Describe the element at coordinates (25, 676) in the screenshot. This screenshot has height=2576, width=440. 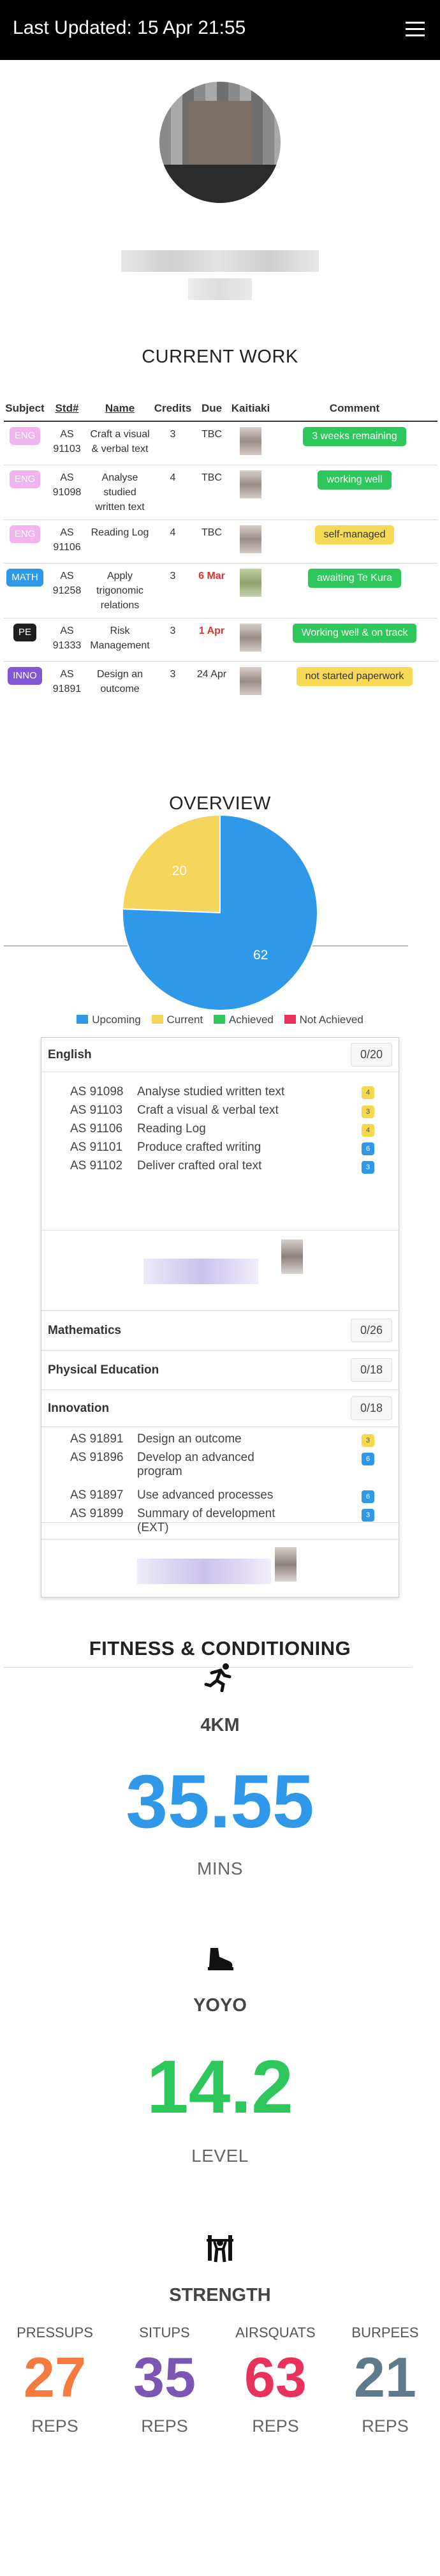
I see `subject-badge: INNO` at that location.